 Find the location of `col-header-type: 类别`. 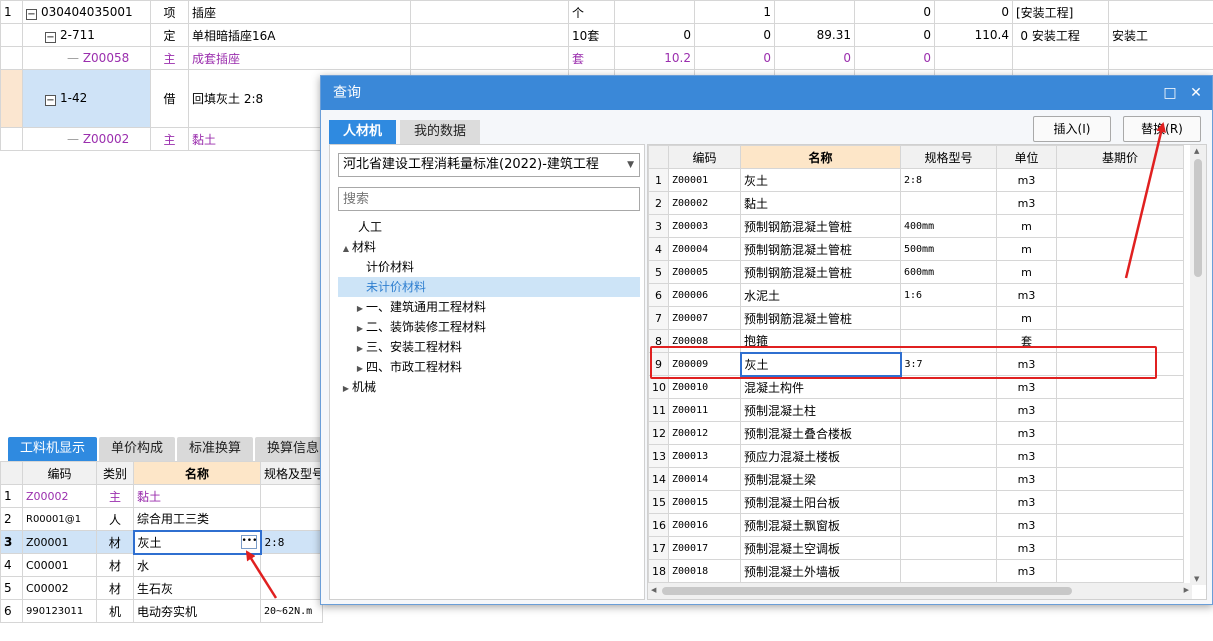

col-header-type: 类别 is located at coordinates (115, 473).